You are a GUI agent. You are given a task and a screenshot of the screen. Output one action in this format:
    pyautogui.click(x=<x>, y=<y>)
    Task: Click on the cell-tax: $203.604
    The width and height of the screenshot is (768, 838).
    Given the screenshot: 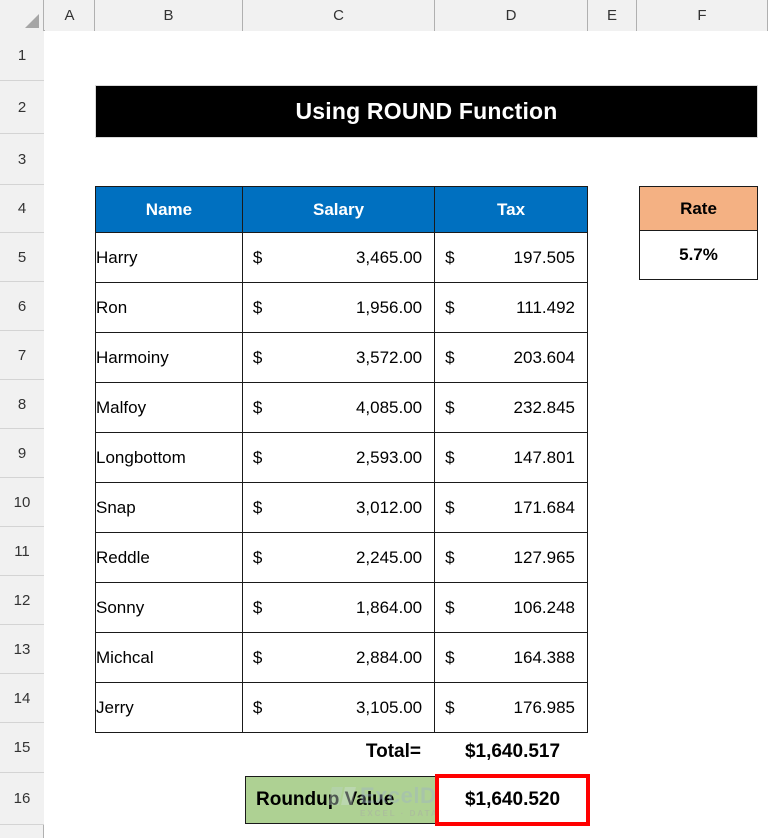 What is the action you would take?
    pyautogui.click(x=511, y=357)
    